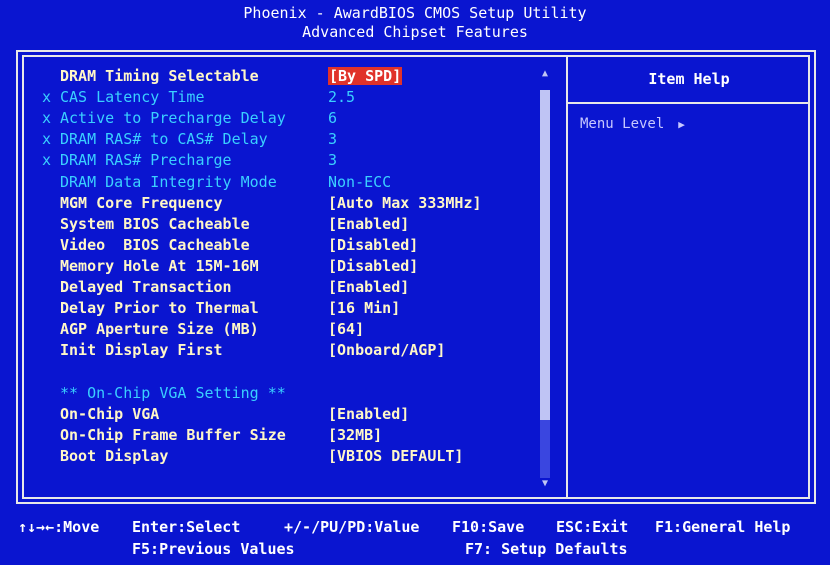  I want to click on setting-row: DRAM Timing Selectable [By SPD], so click(270, 76).